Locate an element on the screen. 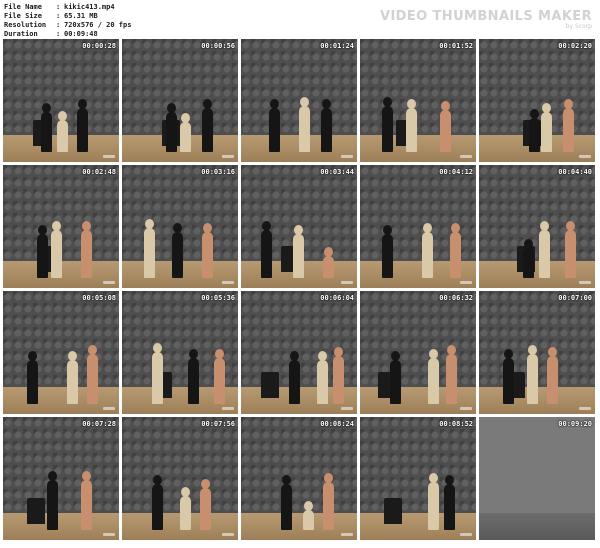 The height and width of the screenshot is (548, 600). info-key: Resolution is located at coordinates (25, 25).